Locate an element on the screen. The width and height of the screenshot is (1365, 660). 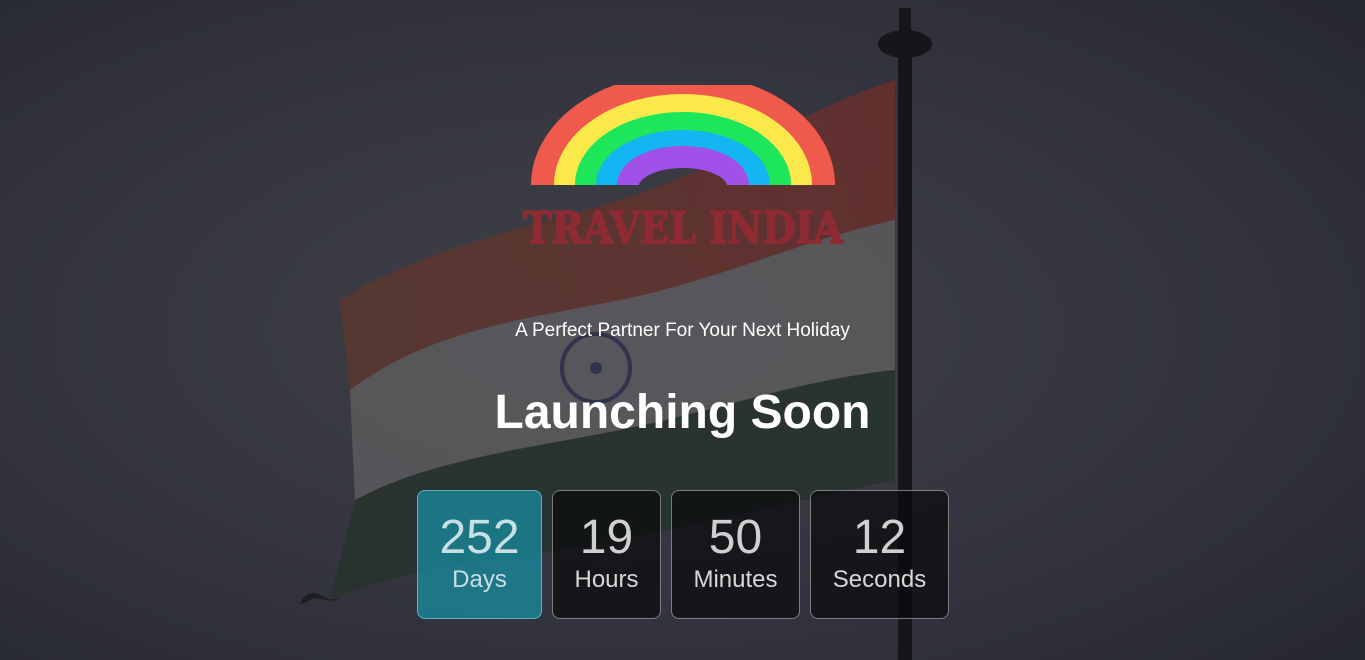
countdown-timer: 252 Days 19 Hours 50 Minutes 12 Seconds is located at coordinates (683, 554).